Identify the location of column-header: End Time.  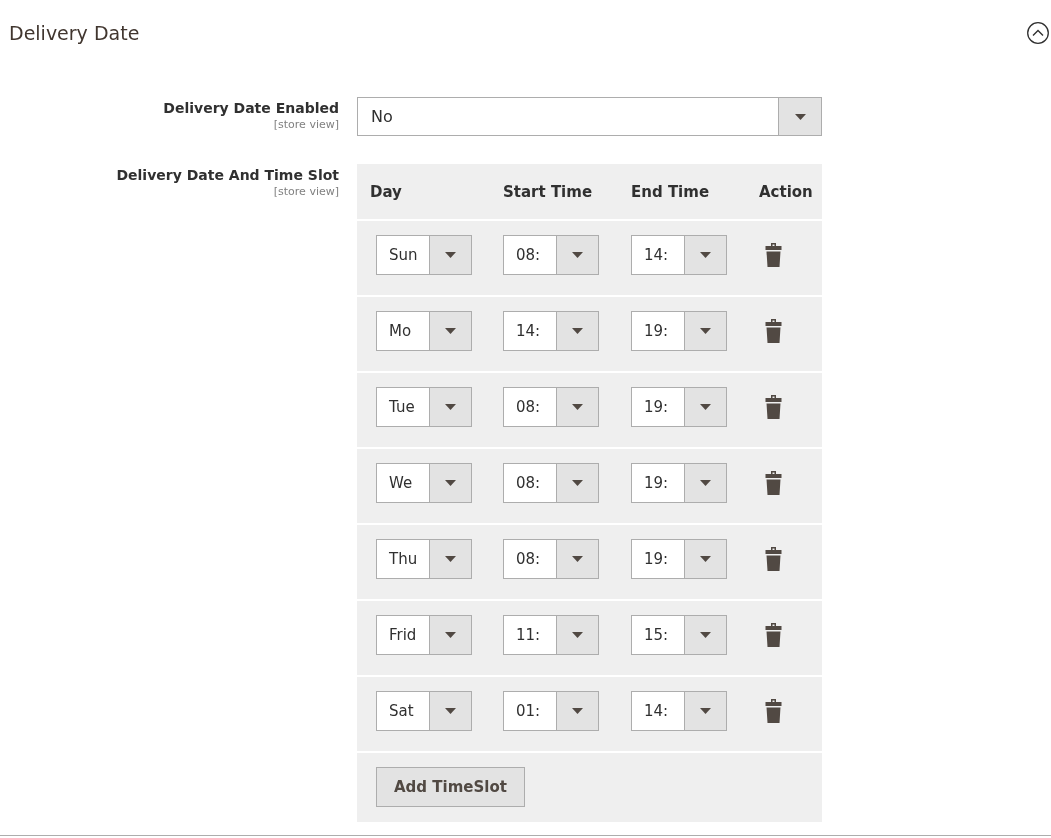
(670, 191).